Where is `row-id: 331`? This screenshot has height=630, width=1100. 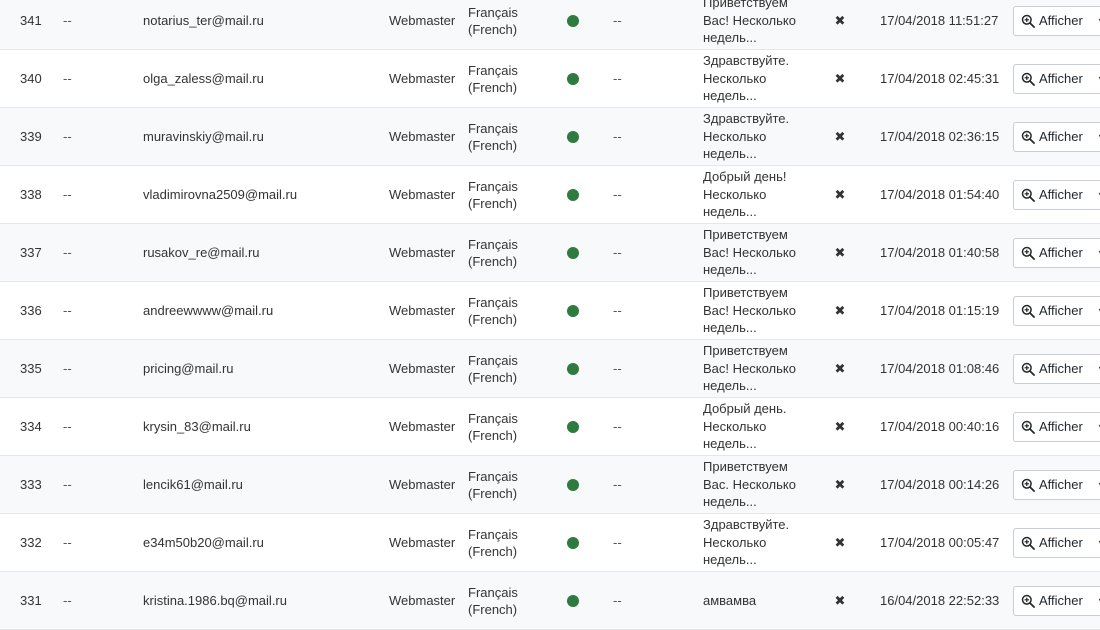 row-id: 331 is located at coordinates (31, 600).